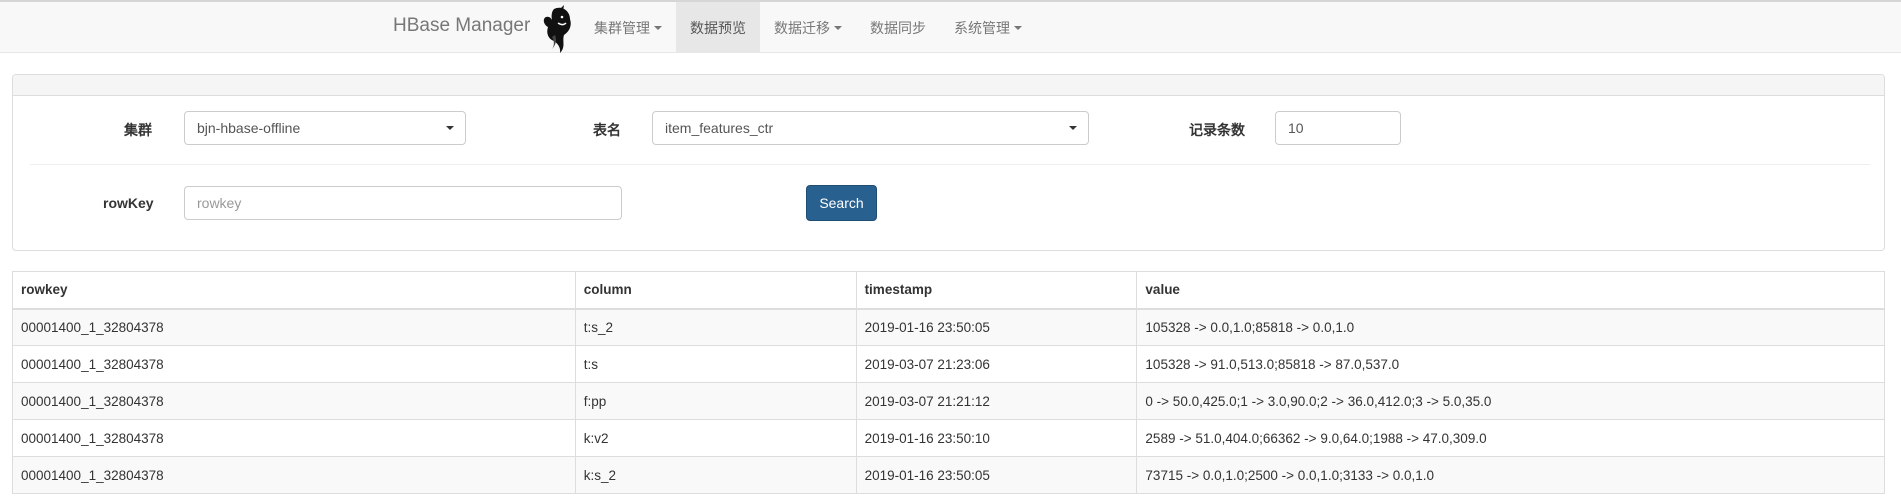 This screenshot has width=1901, height=501. What do you see at coordinates (996, 401) in the screenshot?
I see `cell-timestamp: 2019-03-07 21:21:12` at bounding box center [996, 401].